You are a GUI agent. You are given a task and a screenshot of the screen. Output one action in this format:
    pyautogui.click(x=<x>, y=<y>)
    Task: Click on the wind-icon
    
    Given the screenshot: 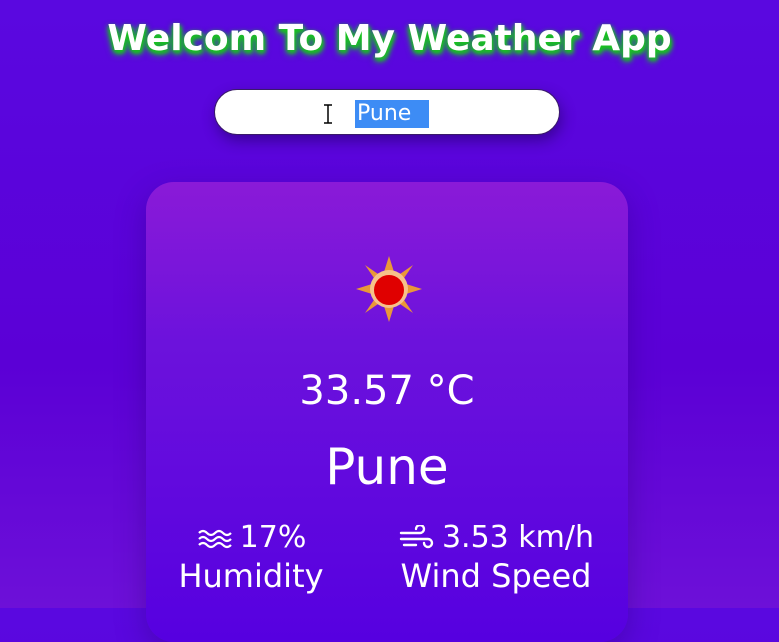 What is the action you would take?
    pyautogui.click(x=416, y=536)
    